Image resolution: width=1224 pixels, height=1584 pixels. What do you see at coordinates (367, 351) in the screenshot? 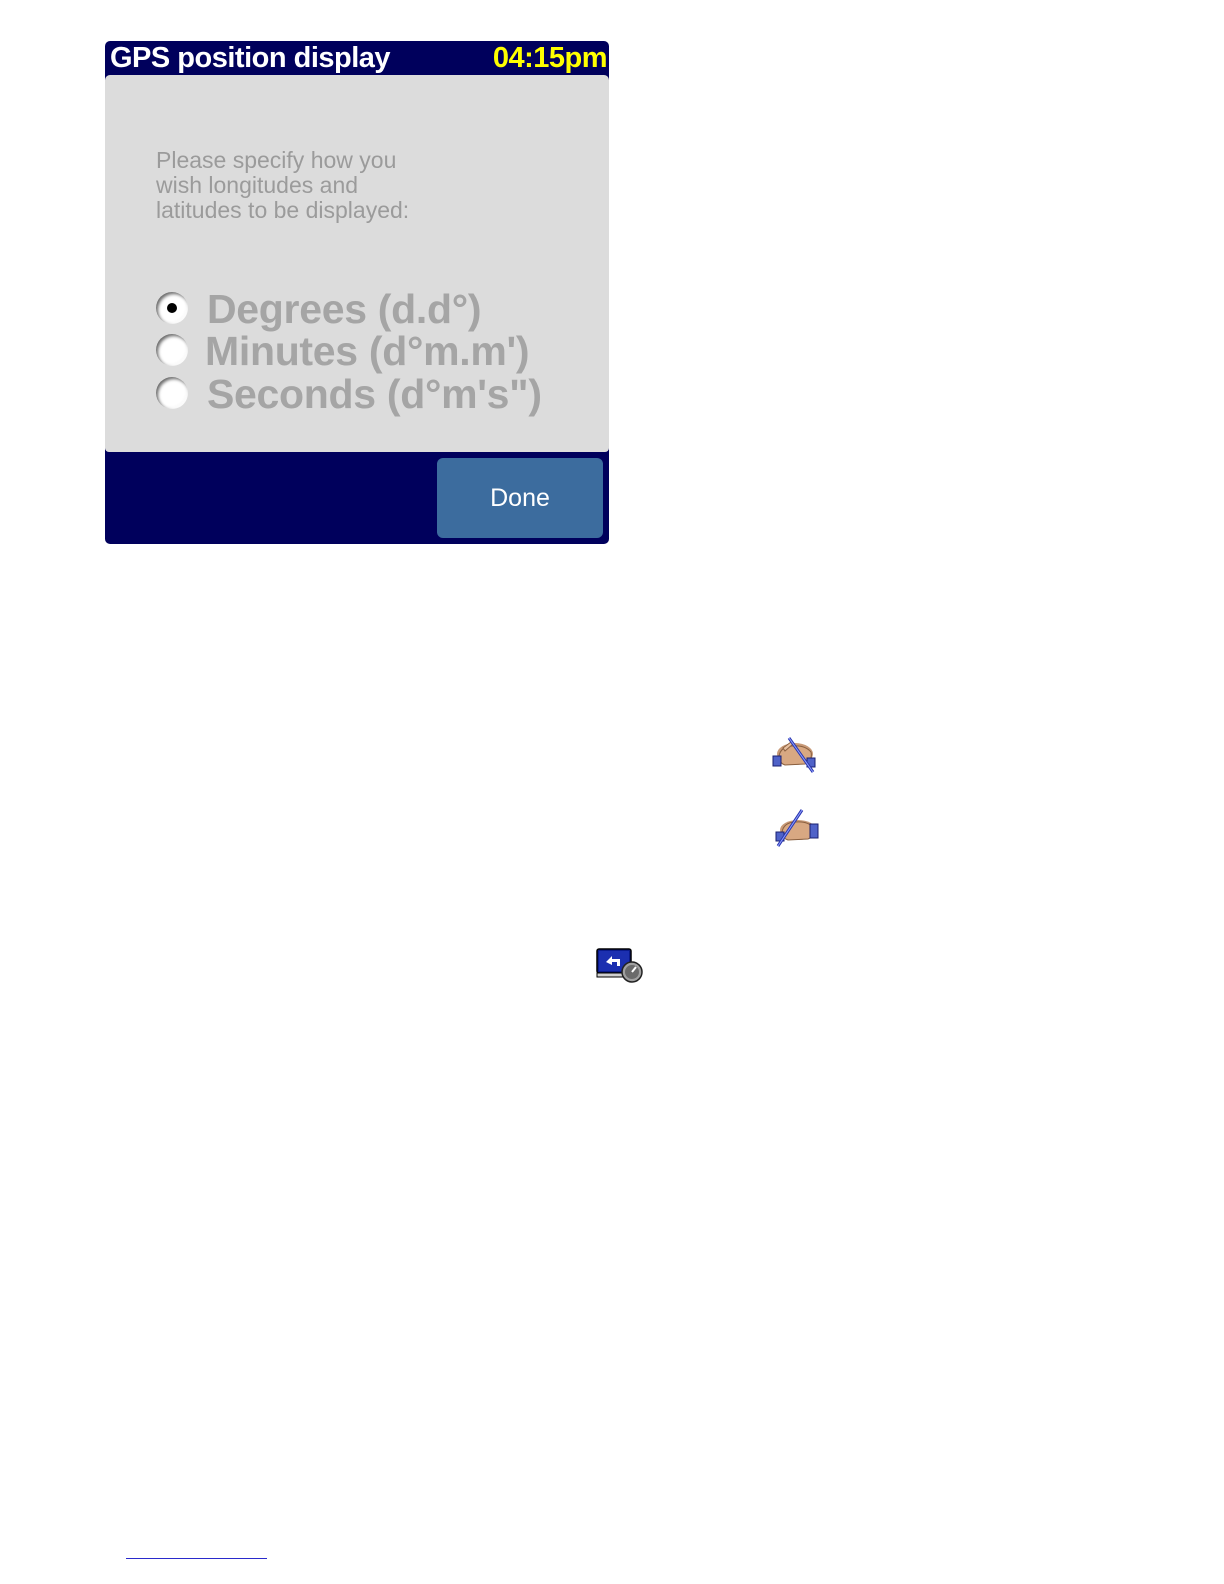
I see `option-label-minutes: Minutes (d°m.m')` at bounding box center [367, 351].